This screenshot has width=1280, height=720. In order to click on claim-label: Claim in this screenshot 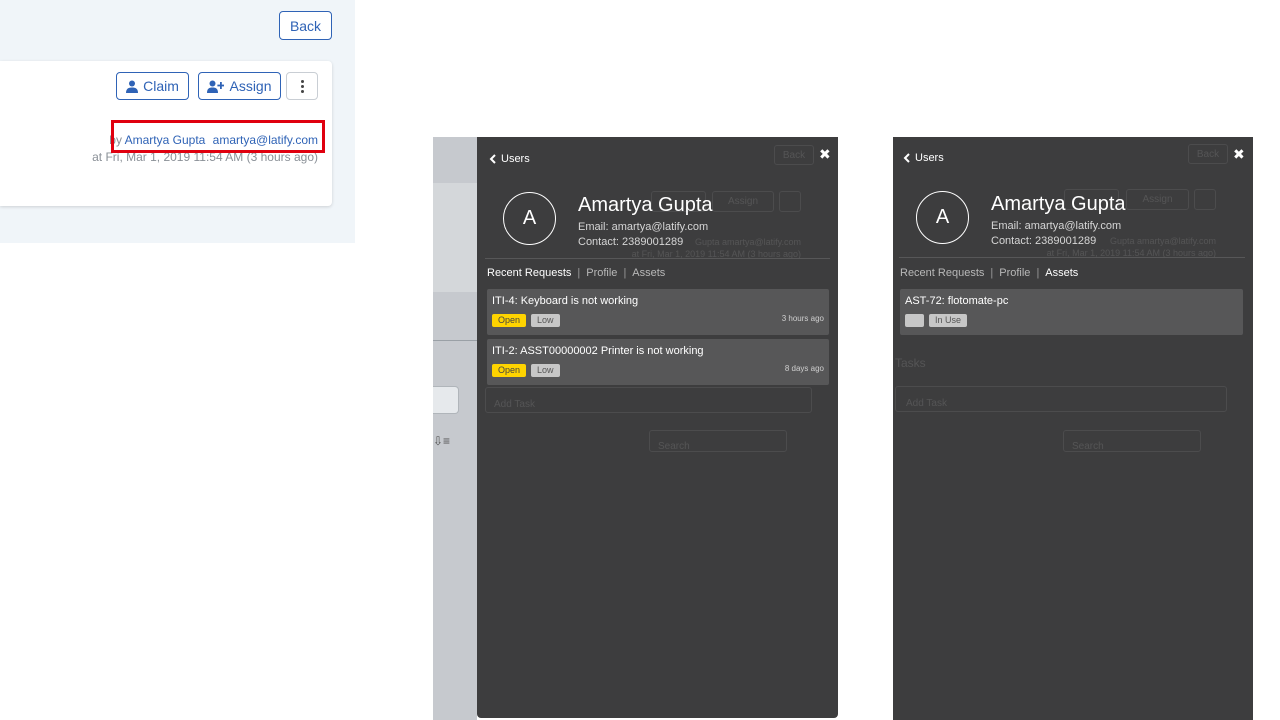, I will do `click(161, 86)`.